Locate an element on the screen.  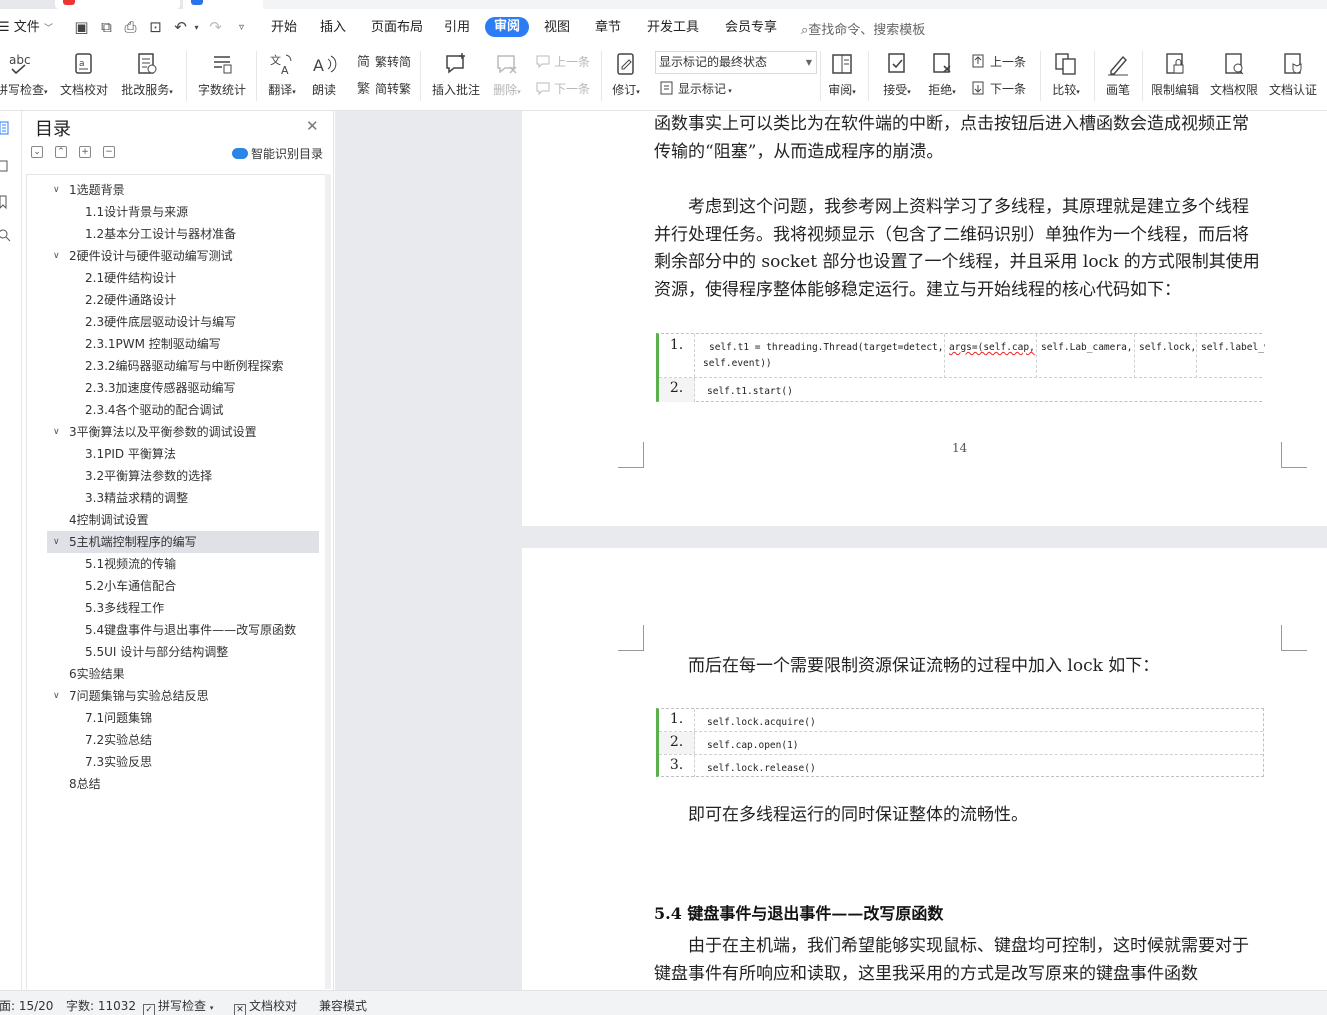
toc-item: 2.3硬件底层驱动设计与编写 is located at coordinates (173, 322).